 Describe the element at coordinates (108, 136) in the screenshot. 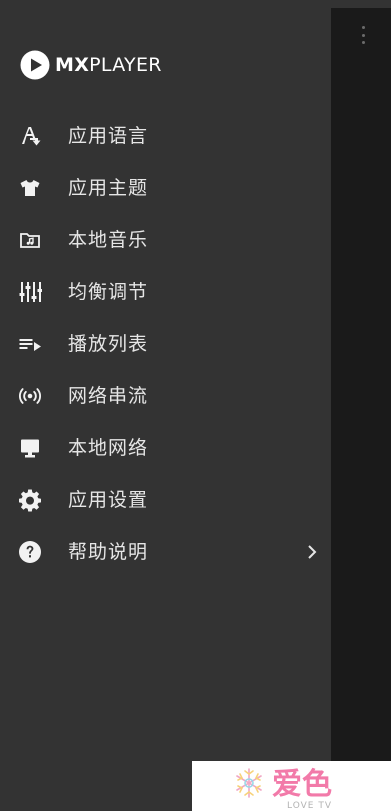

I see `menu-item-label: 应用语言` at that location.